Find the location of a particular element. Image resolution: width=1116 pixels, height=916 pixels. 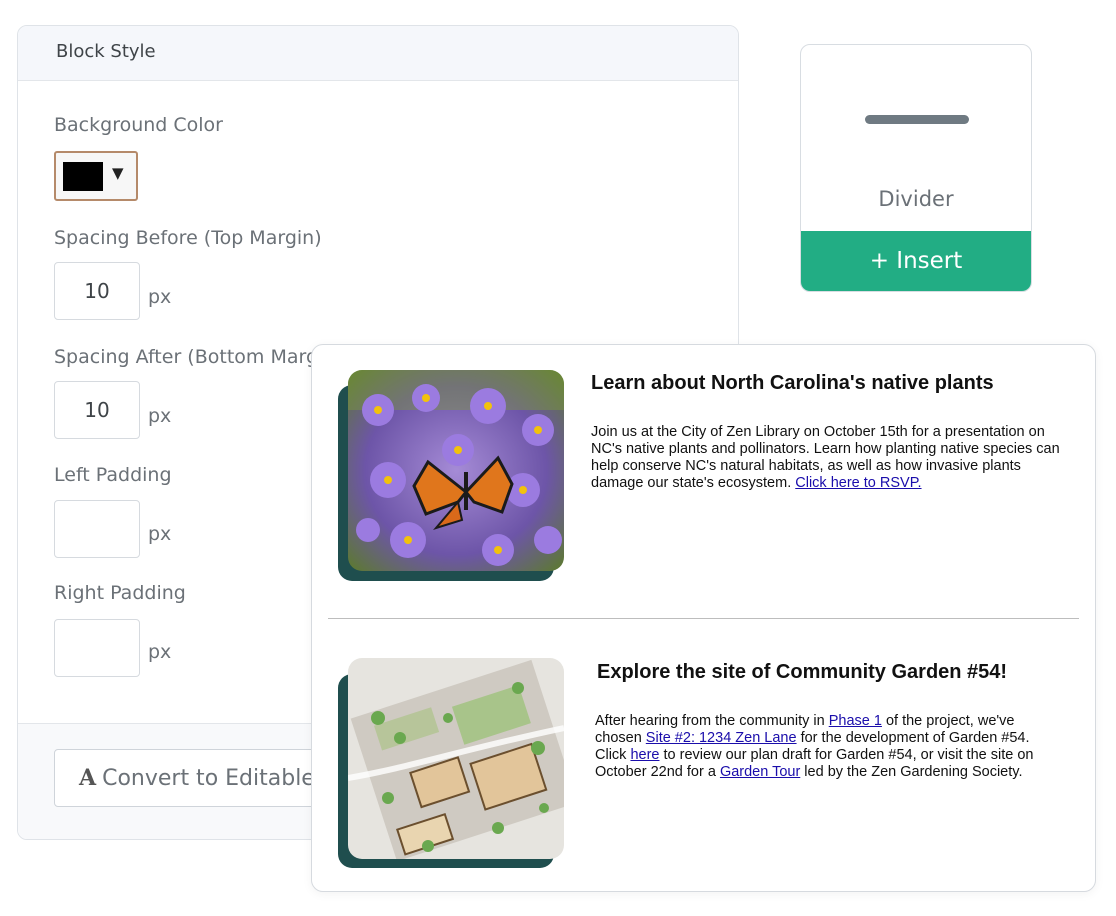

panel-title: Block Style is located at coordinates (378, 53).